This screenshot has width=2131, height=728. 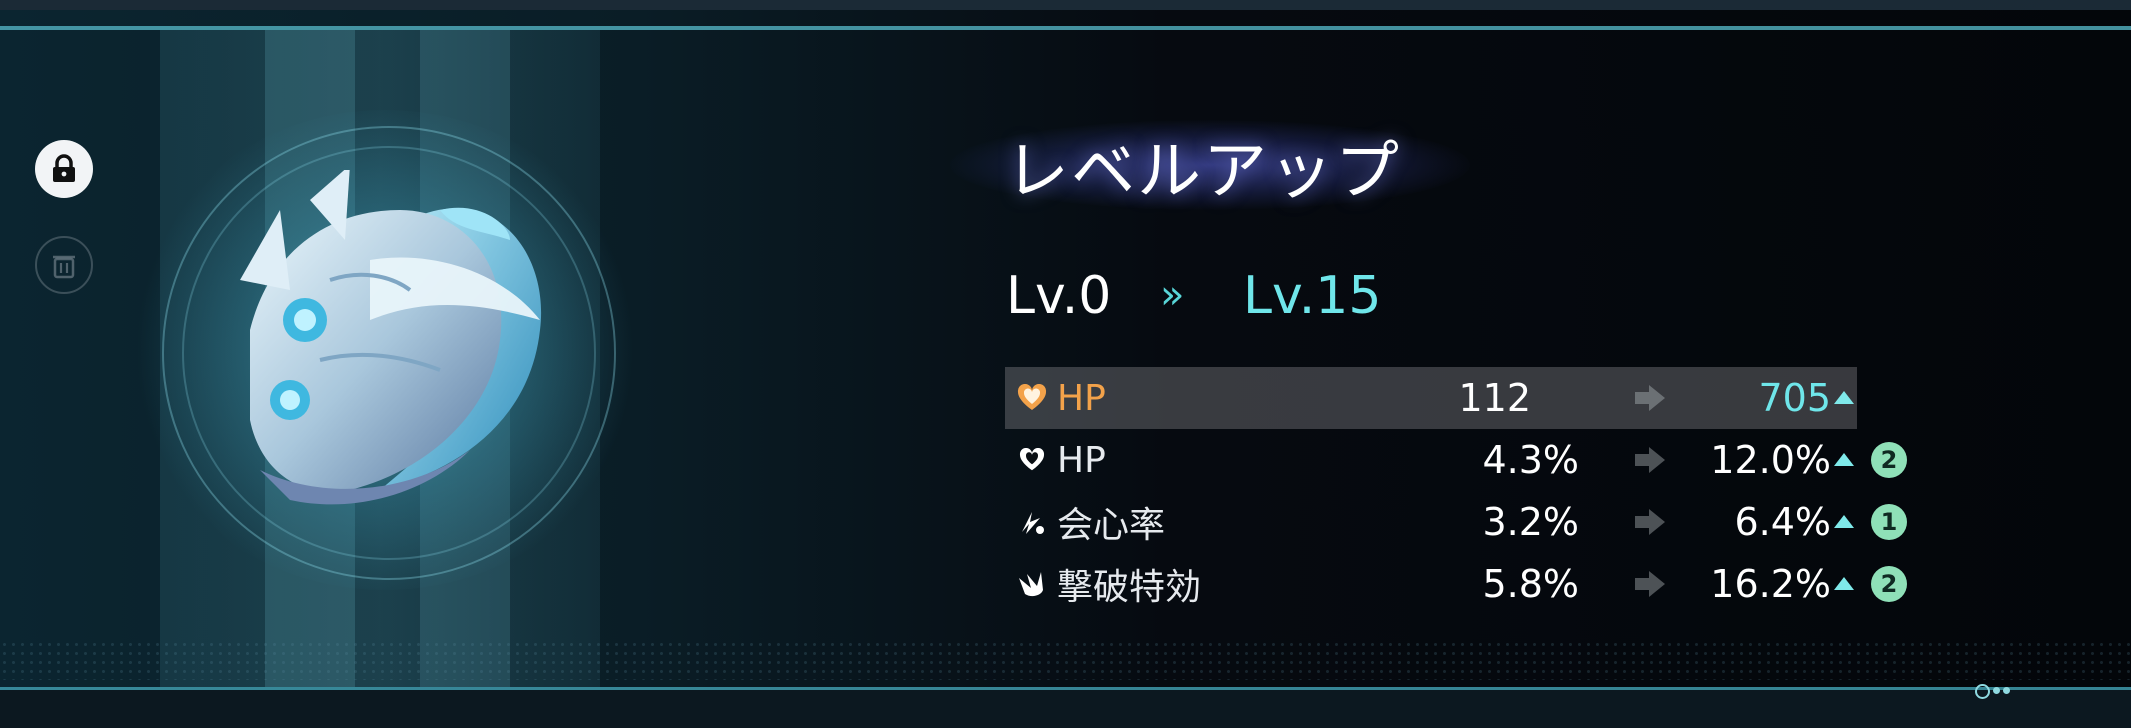 What do you see at coordinates (1530, 522) in the screenshot?
I see `stat-old-value: 3.2%` at bounding box center [1530, 522].